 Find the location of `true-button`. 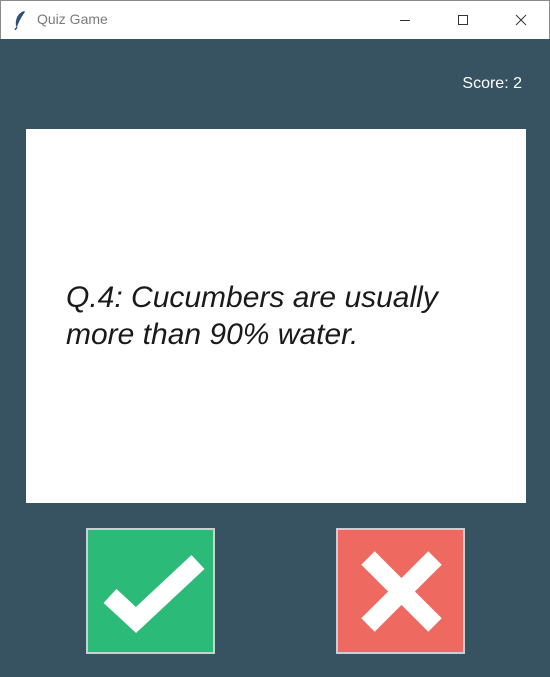

true-button is located at coordinates (150, 591).